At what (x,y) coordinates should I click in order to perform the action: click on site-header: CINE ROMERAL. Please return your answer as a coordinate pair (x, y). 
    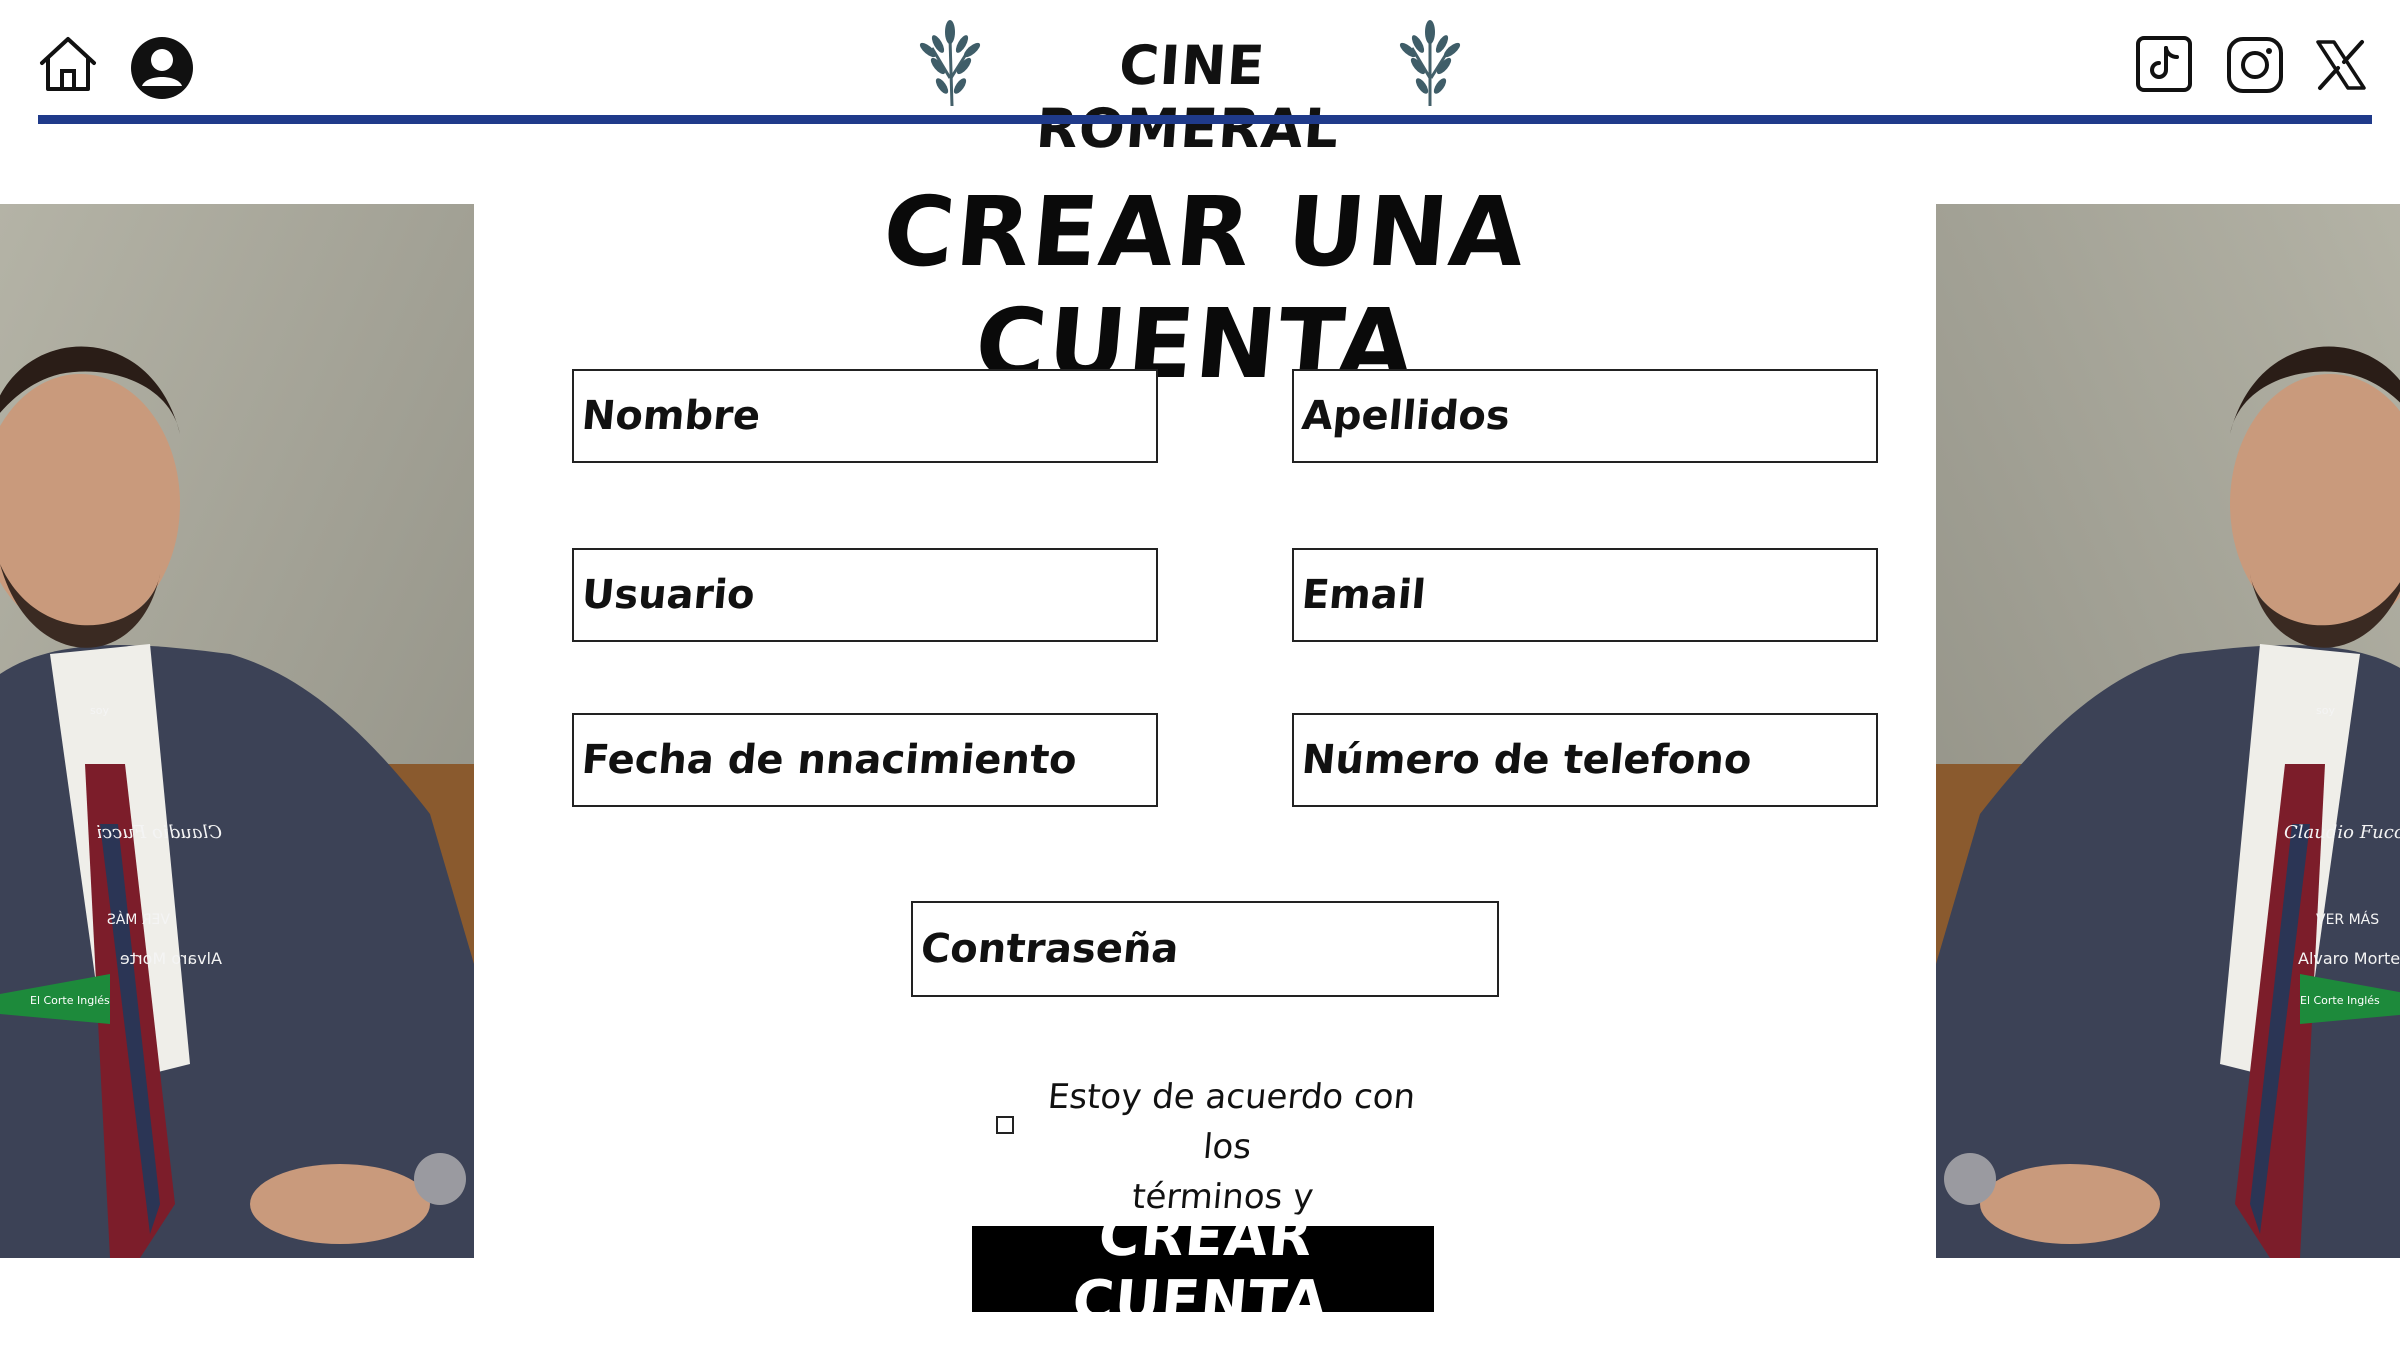
    Looking at the image, I should click on (1200, 80).